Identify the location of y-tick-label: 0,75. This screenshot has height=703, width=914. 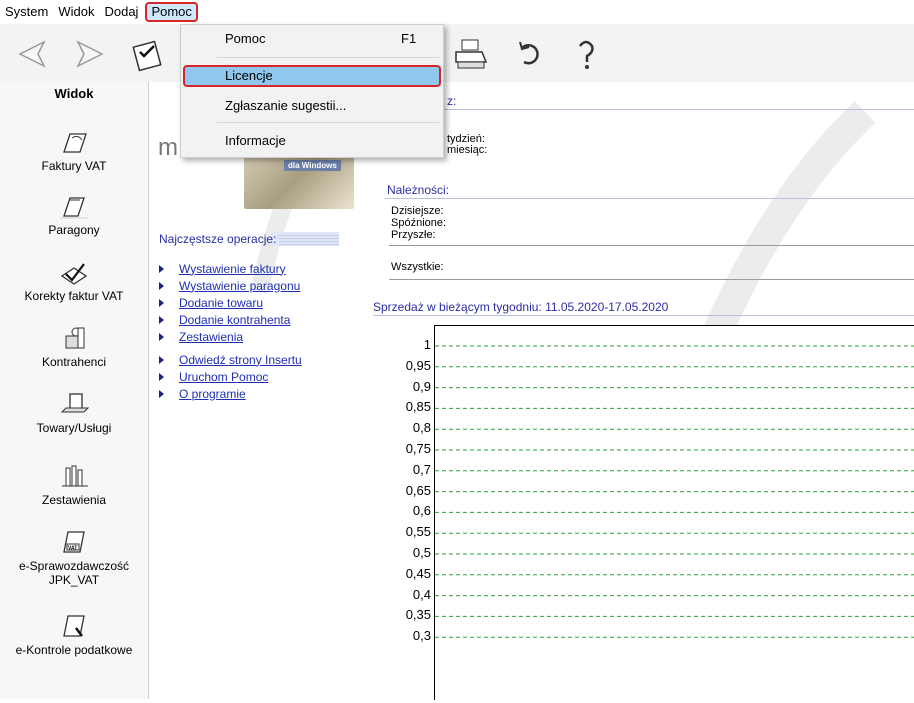
(418, 448).